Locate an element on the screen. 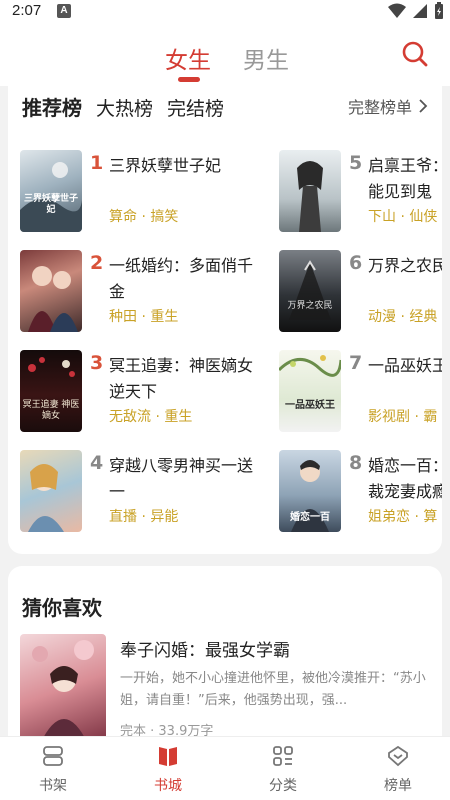 The height and width of the screenshot is (800, 450). book-tags: 动漫 · 经典 is located at coordinates (403, 317).